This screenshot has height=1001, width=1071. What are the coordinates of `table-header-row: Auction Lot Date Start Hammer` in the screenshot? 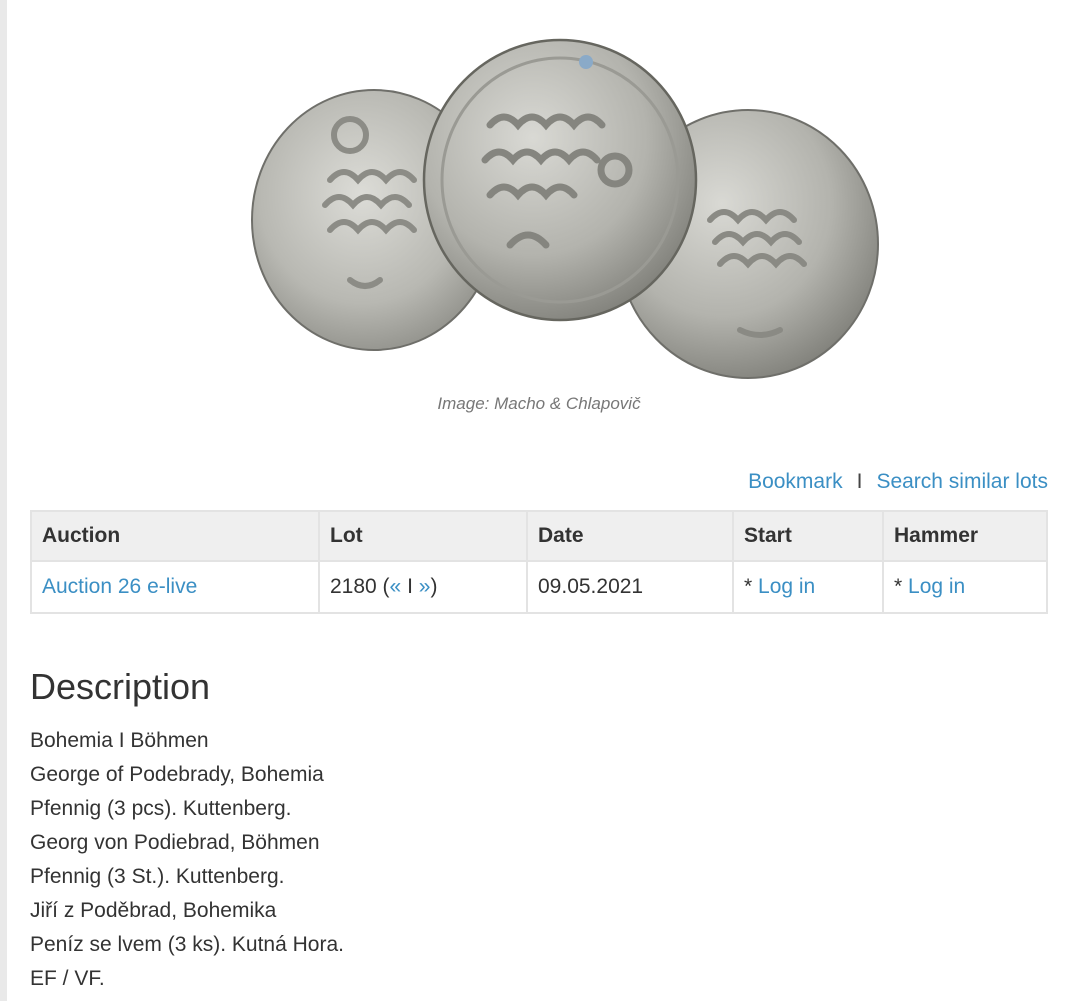 It's located at (539, 536).